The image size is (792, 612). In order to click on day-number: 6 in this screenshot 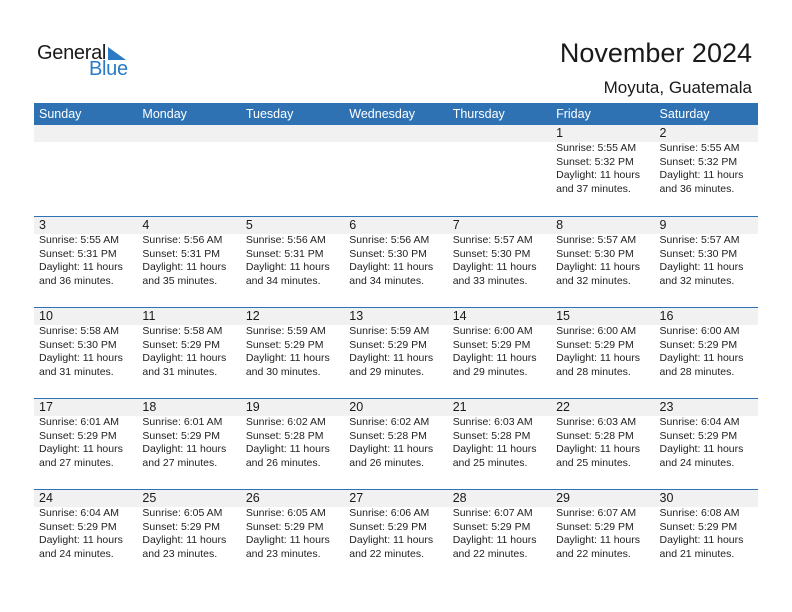, I will do `click(353, 225)`.